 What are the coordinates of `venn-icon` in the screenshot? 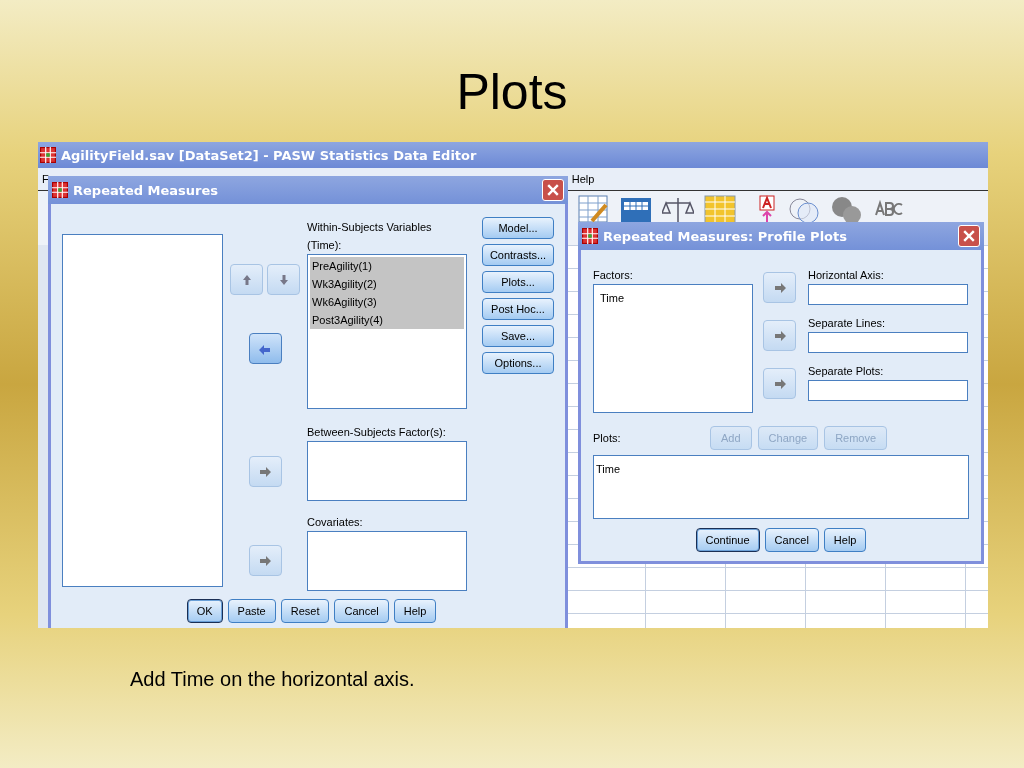 It's located at (804, 210).